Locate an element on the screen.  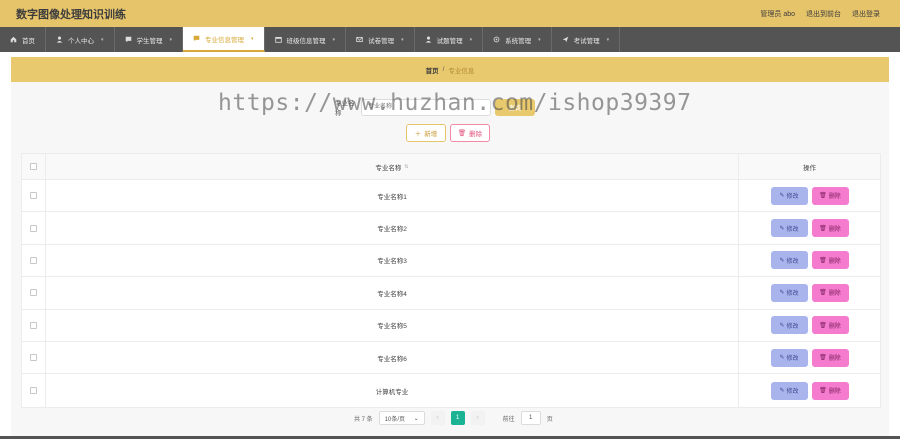
batch-delete-label: 删除 is located at coordinates (476, 134).